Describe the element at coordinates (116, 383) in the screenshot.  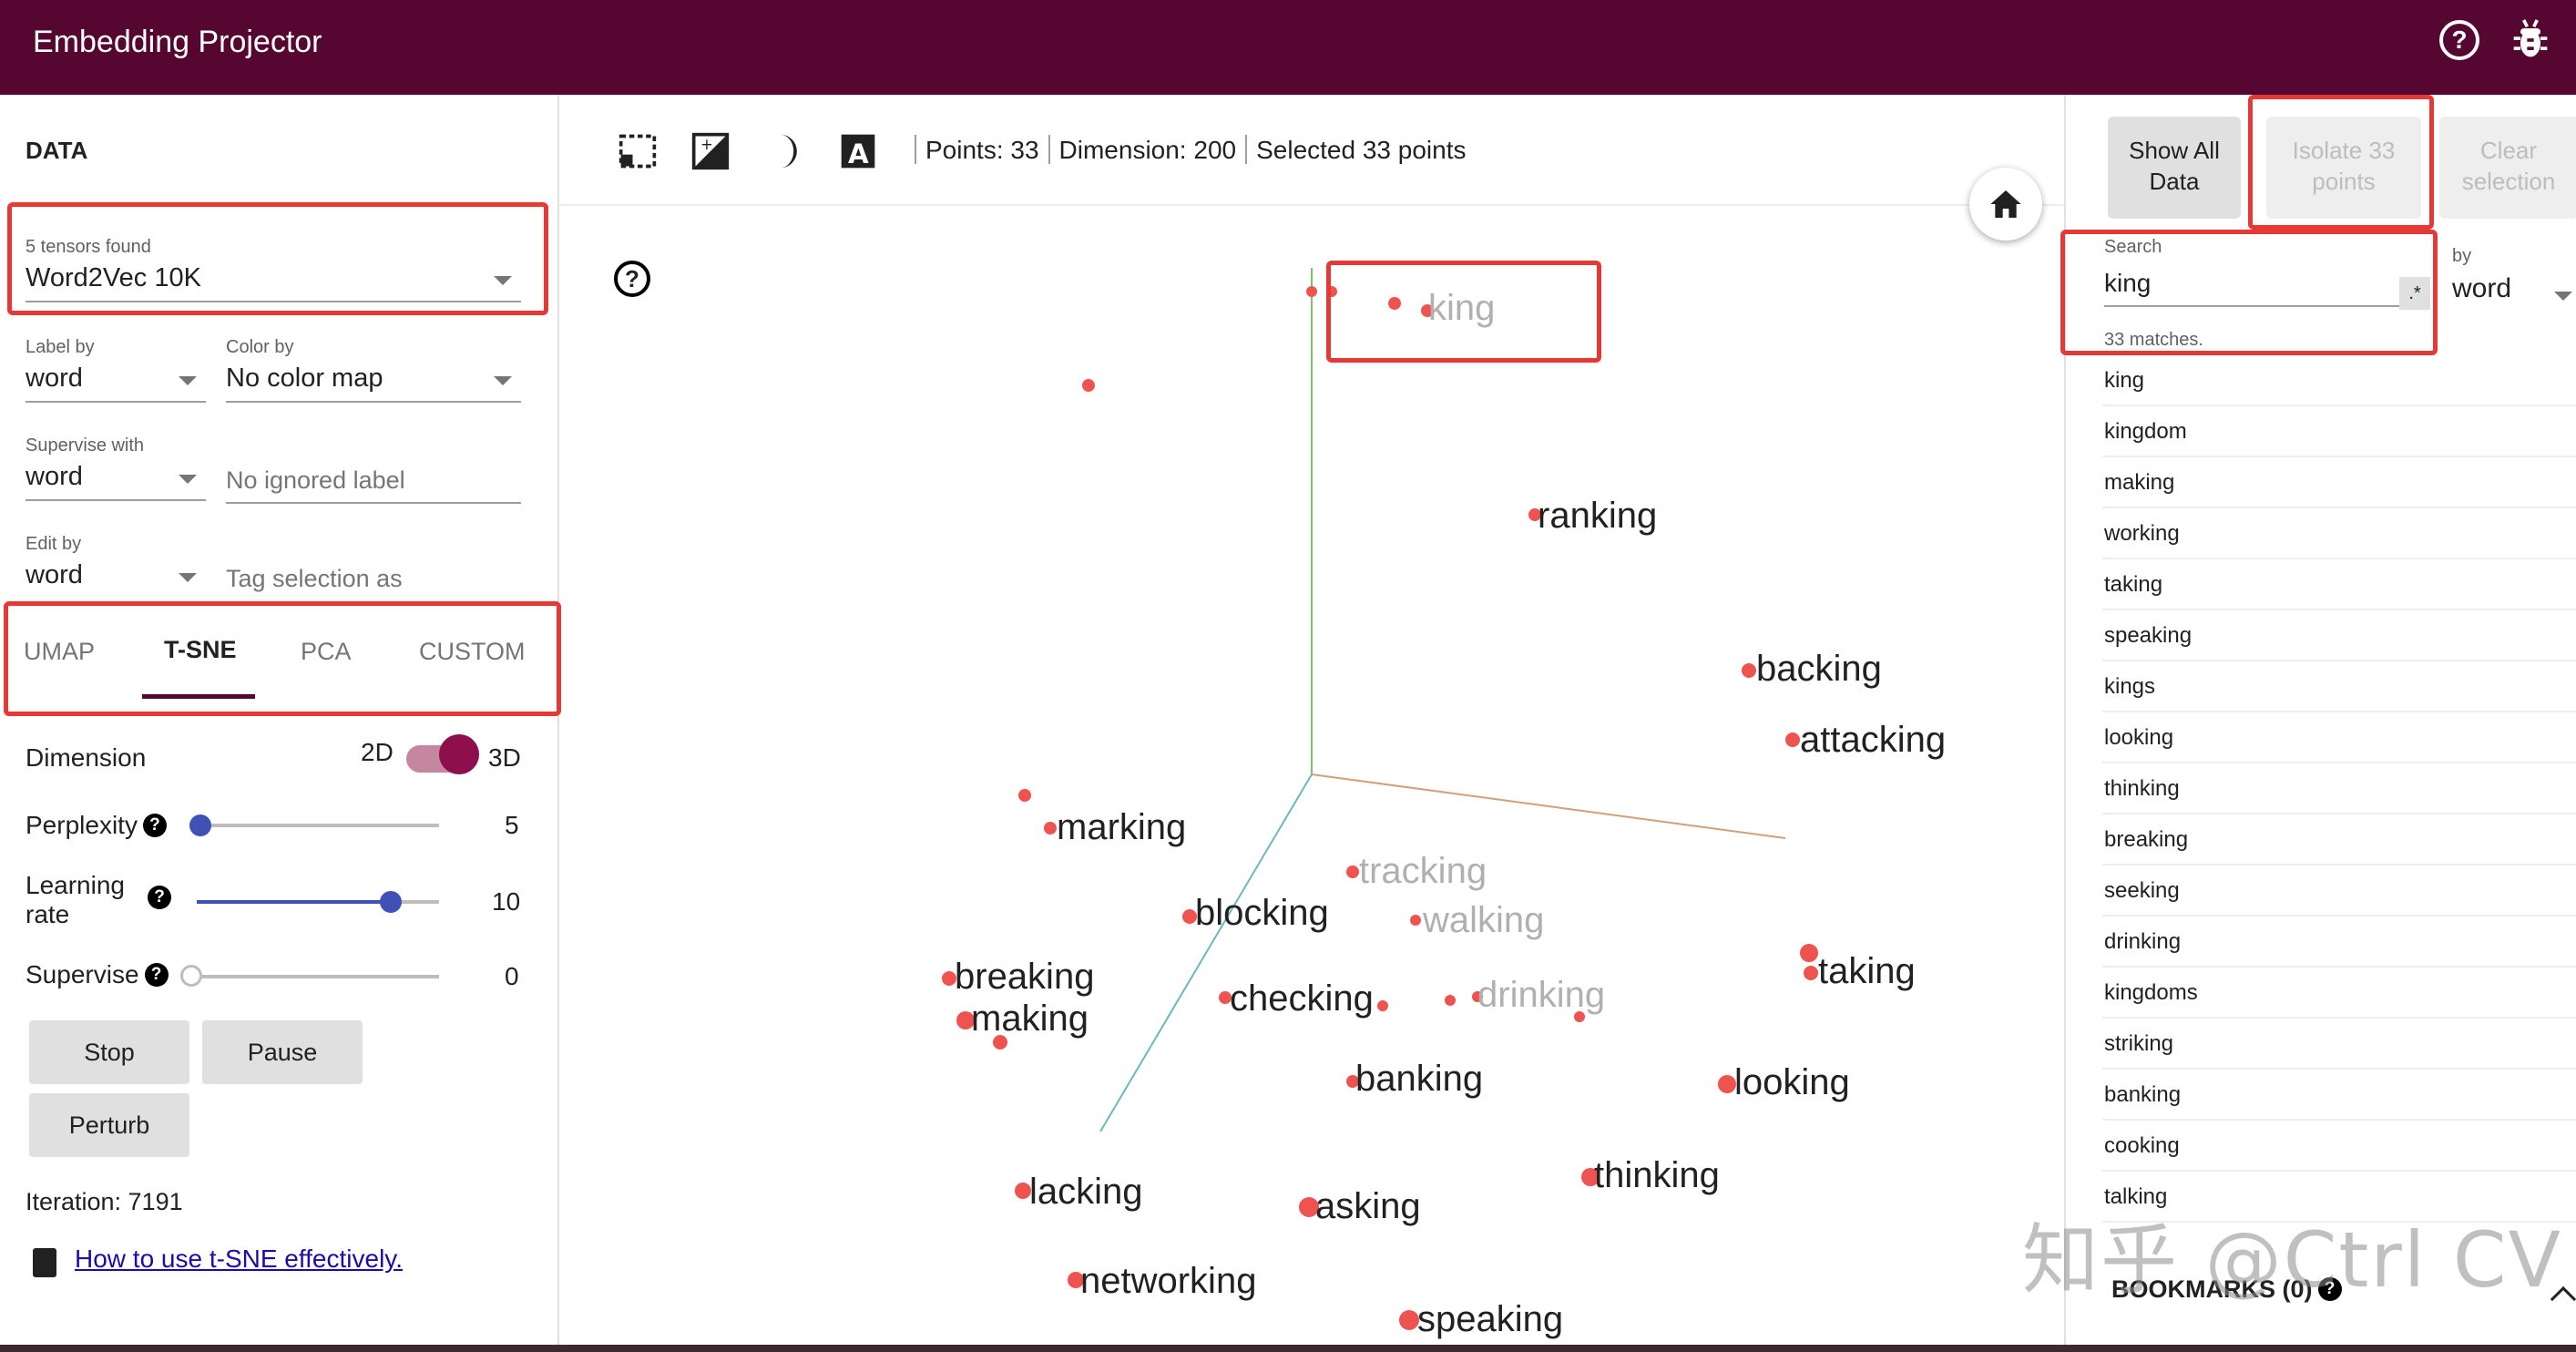
I see `label-by-value: word` at that location.